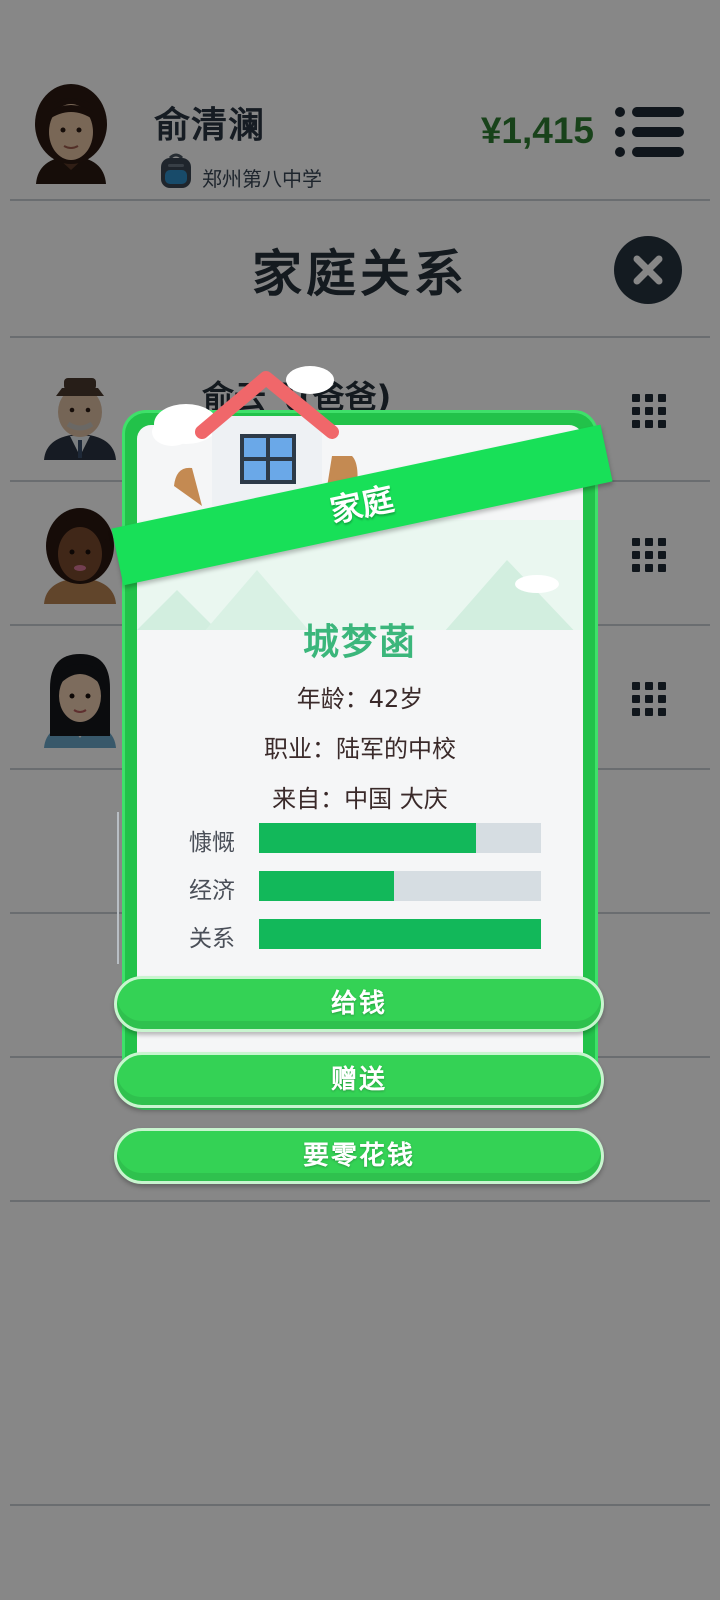 This screenshot has height=1600, width=720. Describe the element at coordinates (359, 1004) in the screenshot. I see `give-money-button: 给钱` at that location.